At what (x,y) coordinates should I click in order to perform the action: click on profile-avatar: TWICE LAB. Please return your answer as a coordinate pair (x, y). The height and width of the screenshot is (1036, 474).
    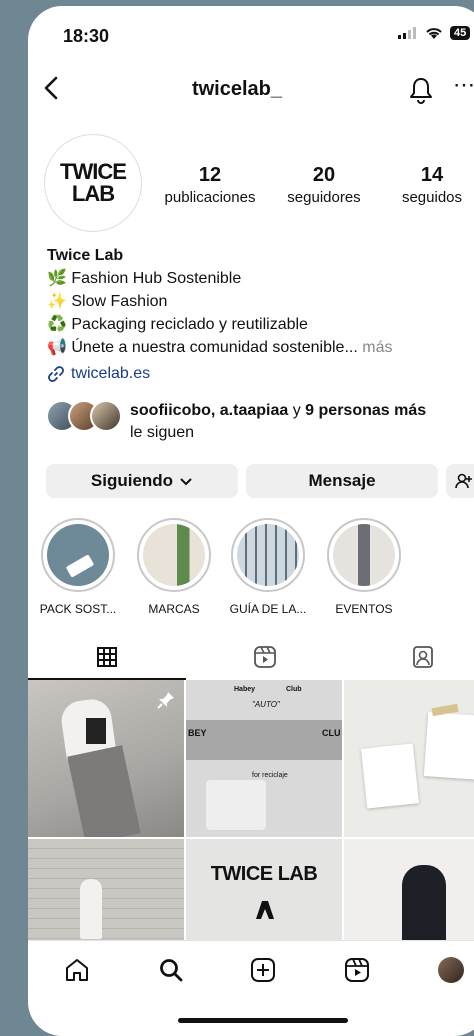
    Looking at the image, I should click on (93, 183).